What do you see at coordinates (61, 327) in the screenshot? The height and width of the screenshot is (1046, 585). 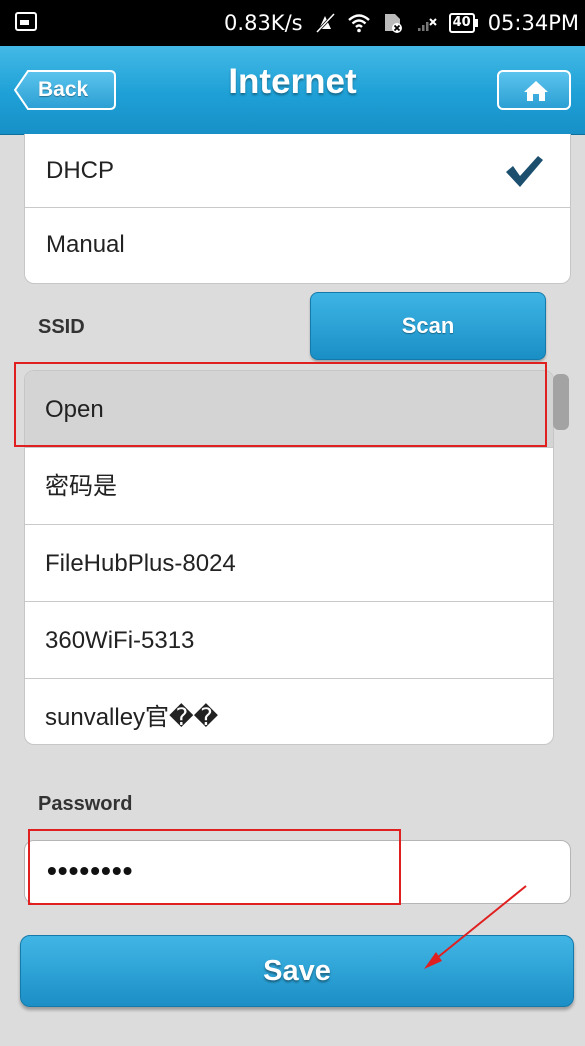 I see `ssid-label: SSID` at bounding box center [61, 327].